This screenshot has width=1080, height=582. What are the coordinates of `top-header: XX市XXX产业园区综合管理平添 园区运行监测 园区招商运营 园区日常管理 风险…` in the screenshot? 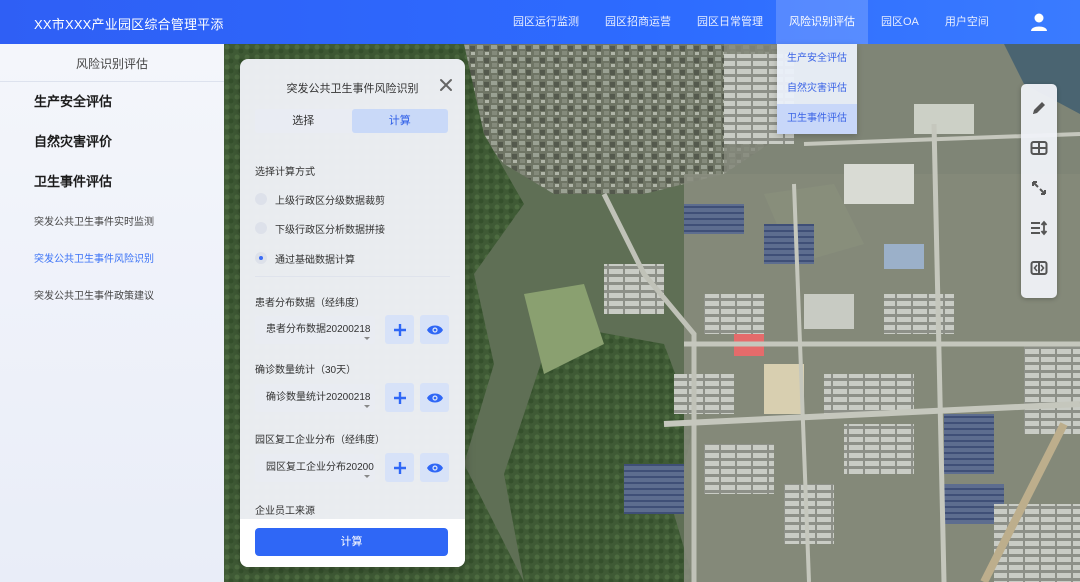 It's located at (540, 22).